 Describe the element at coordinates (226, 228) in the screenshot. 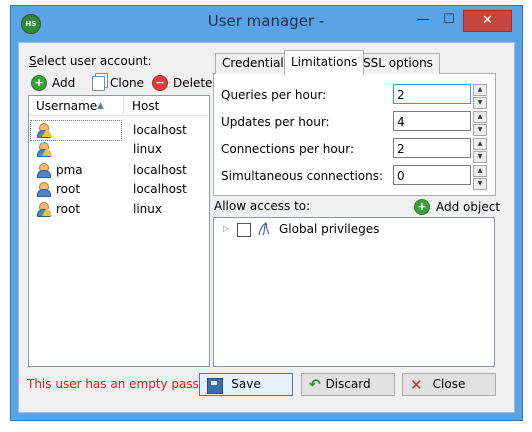

I see `expand-arrow-icon: ▷` at that location.